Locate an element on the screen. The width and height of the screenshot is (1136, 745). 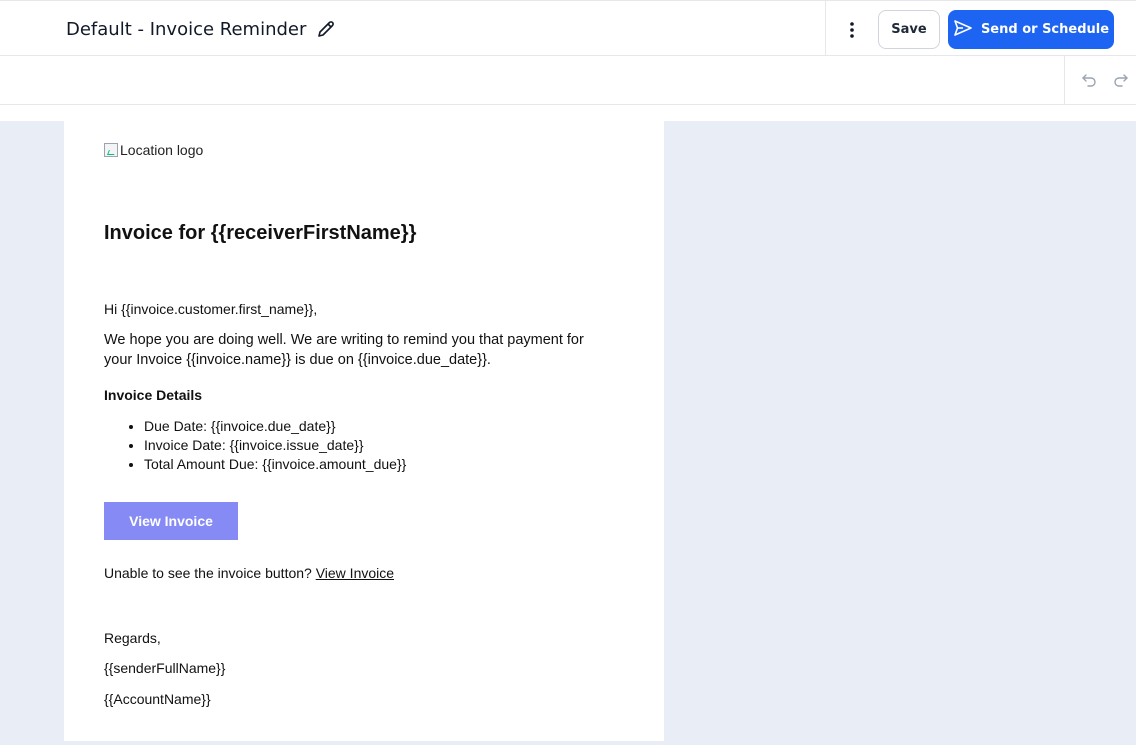
regards-text: Regards, is located at coordinates (132, 638).